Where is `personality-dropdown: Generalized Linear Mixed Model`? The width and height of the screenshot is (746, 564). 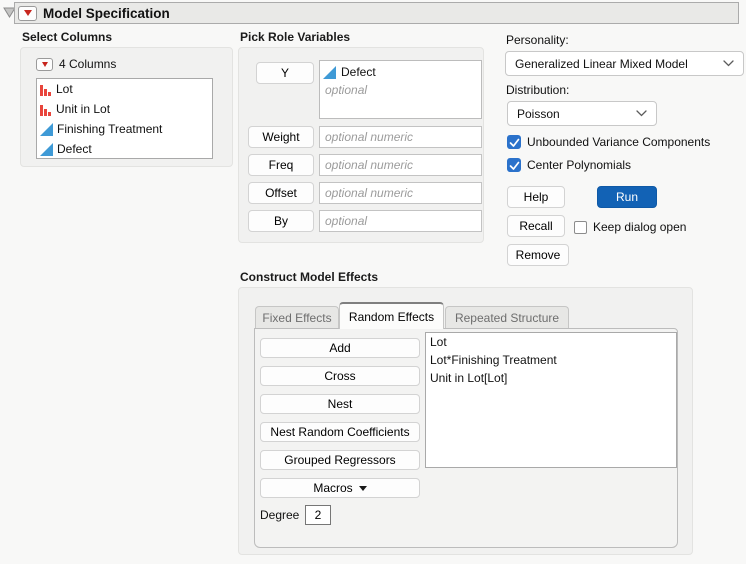 personality-dropdown: Generalized Linear Mixed Model is located at coordinates (624, 63).